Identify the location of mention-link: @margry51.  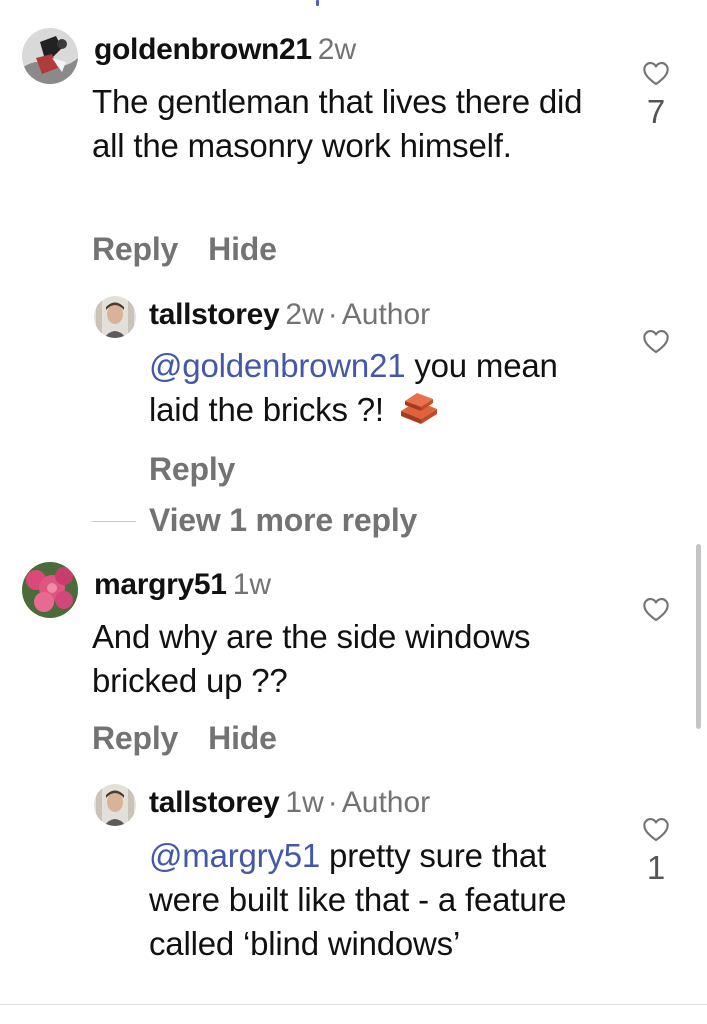
(234, 855).